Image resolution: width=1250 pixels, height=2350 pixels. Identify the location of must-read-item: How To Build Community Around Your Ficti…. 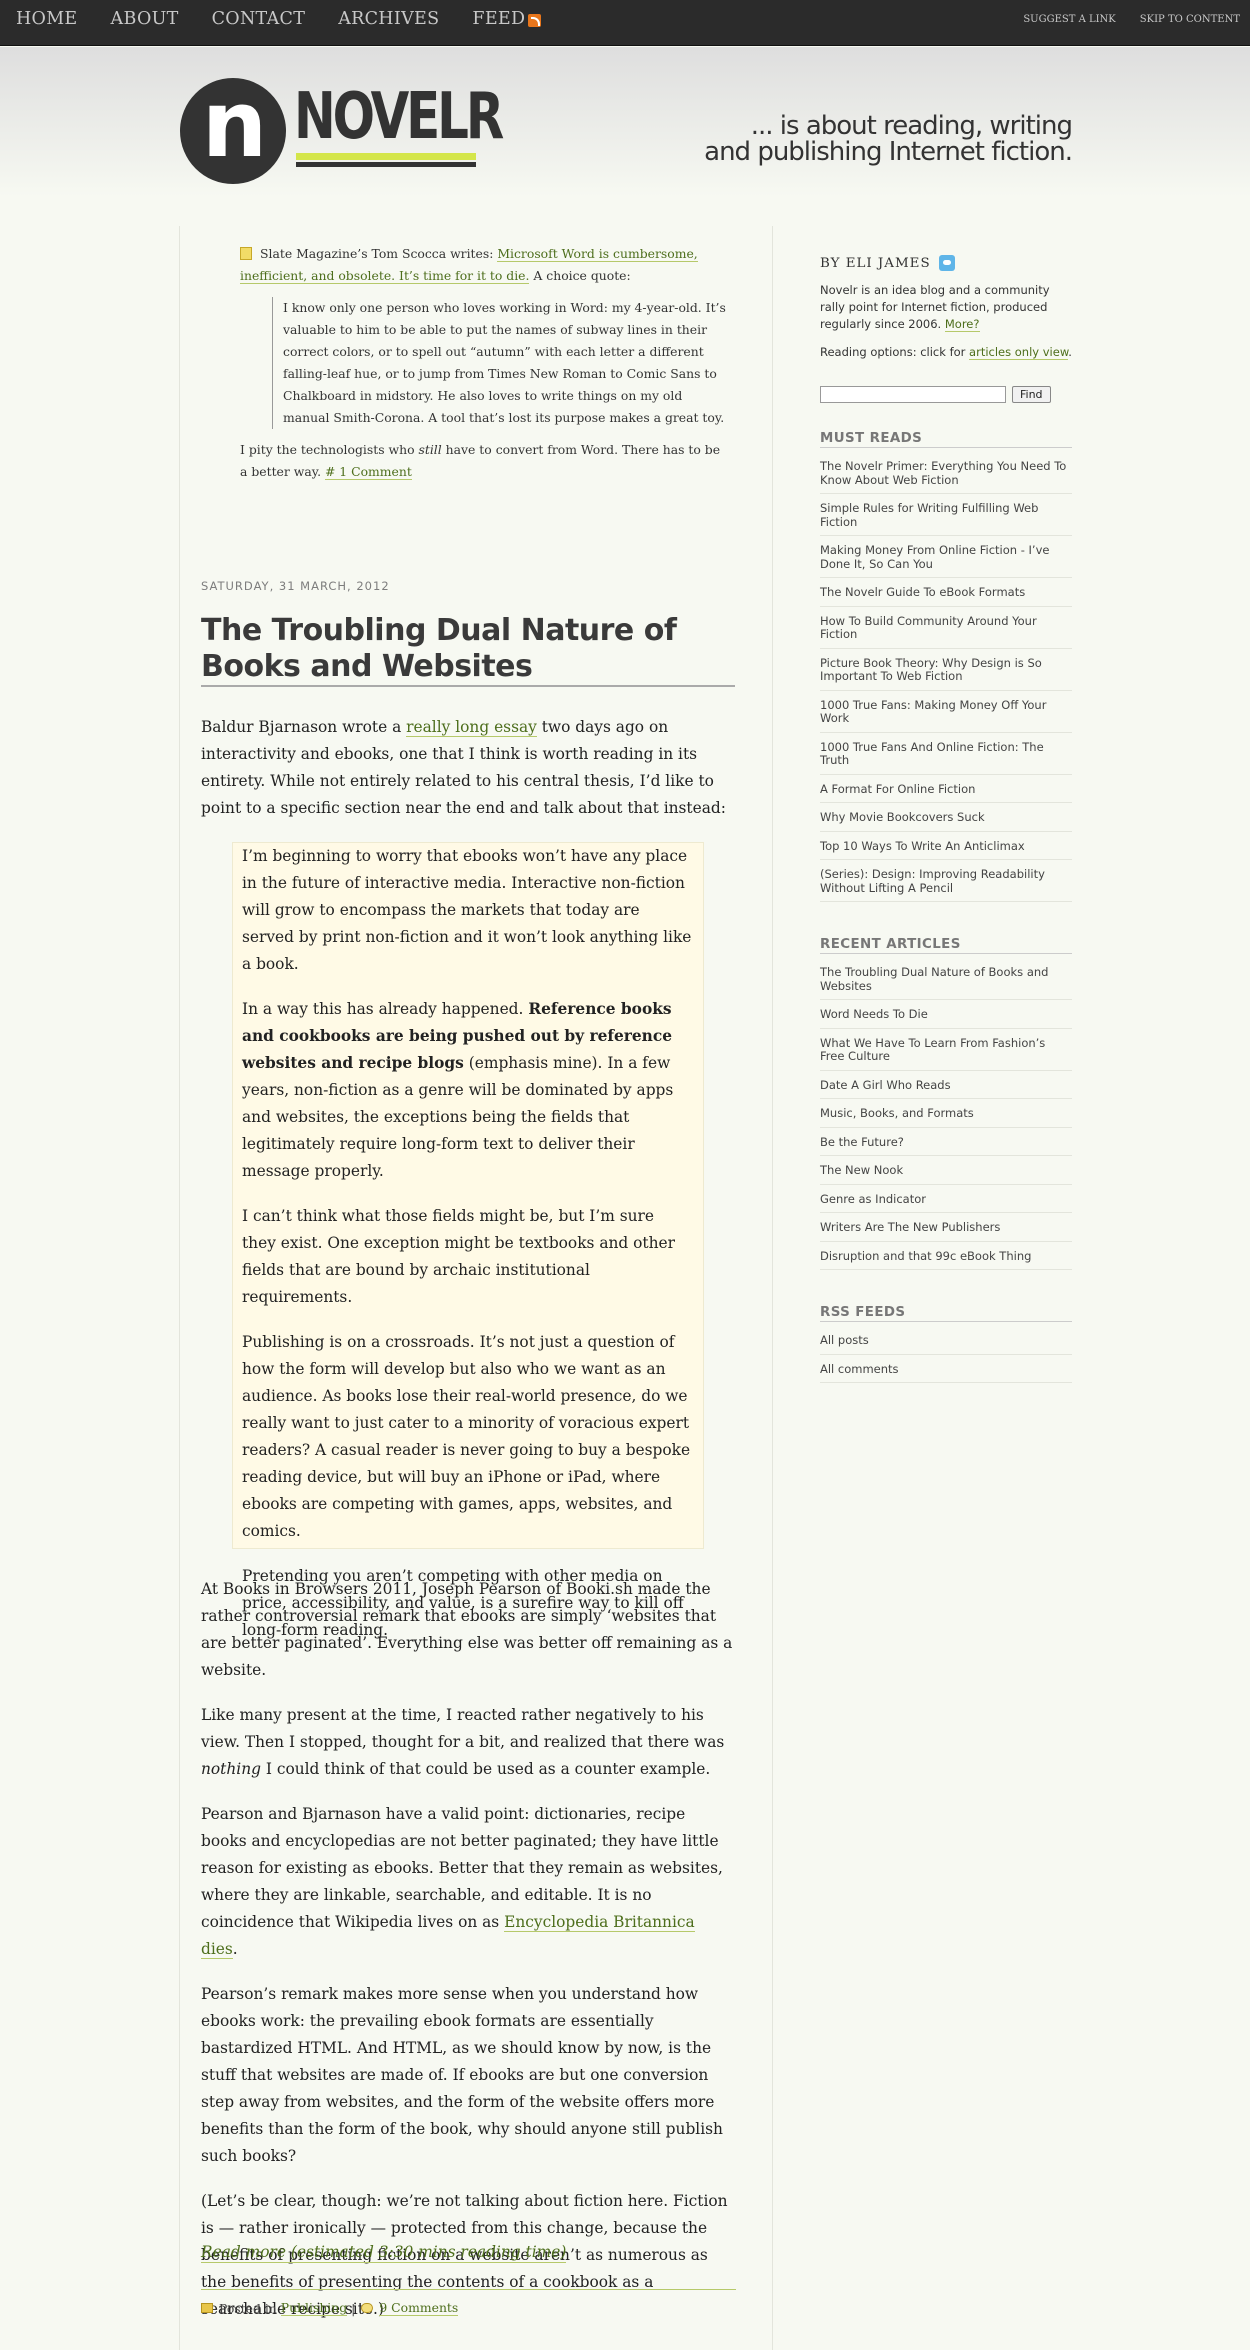
(946, 630).